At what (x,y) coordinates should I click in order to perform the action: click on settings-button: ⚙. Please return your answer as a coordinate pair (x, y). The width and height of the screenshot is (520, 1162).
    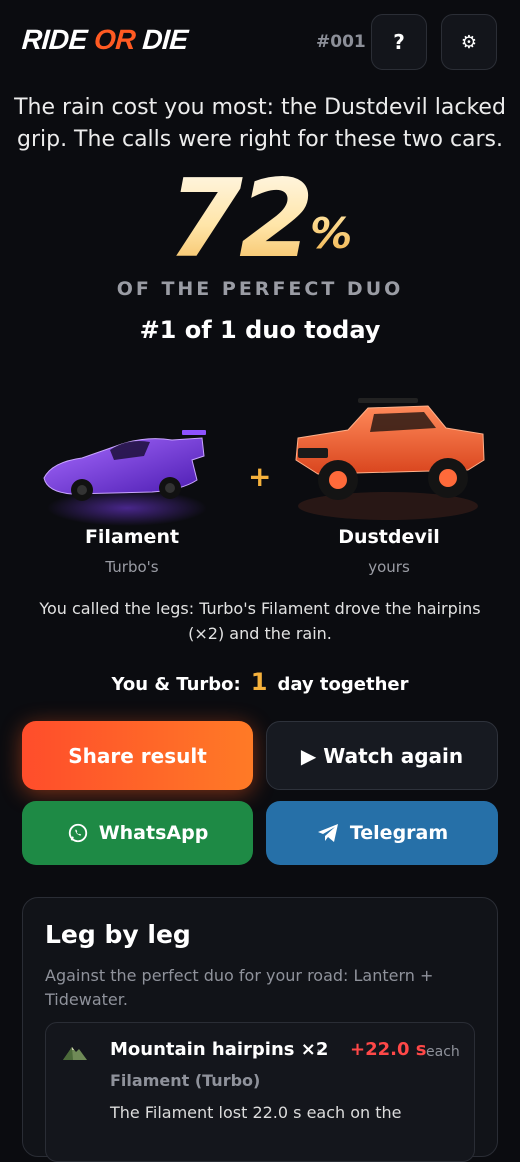
    Looking at the image, I should click on (469, 42).